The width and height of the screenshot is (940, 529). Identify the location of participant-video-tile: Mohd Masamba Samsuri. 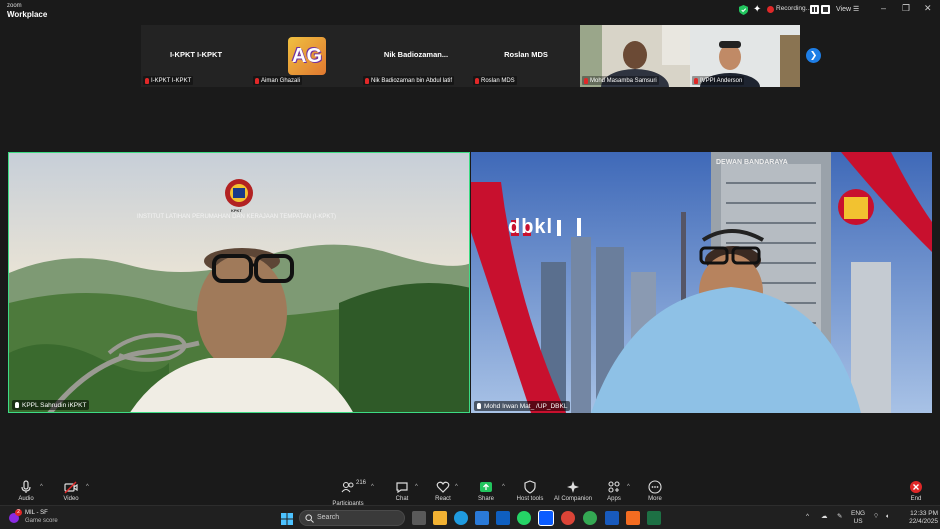
(635, 65).